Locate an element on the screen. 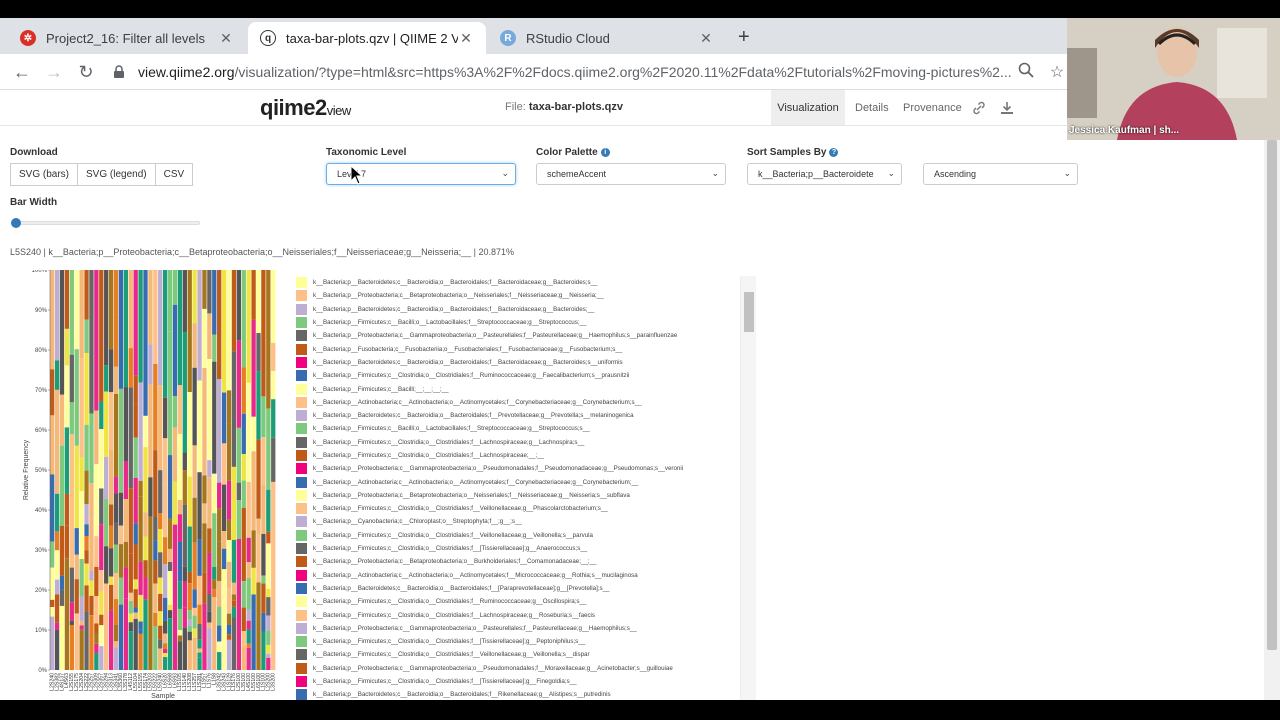 The image size is (1280, 720). qiime2-logo: qiime2view is located at coordinates (305, 108).